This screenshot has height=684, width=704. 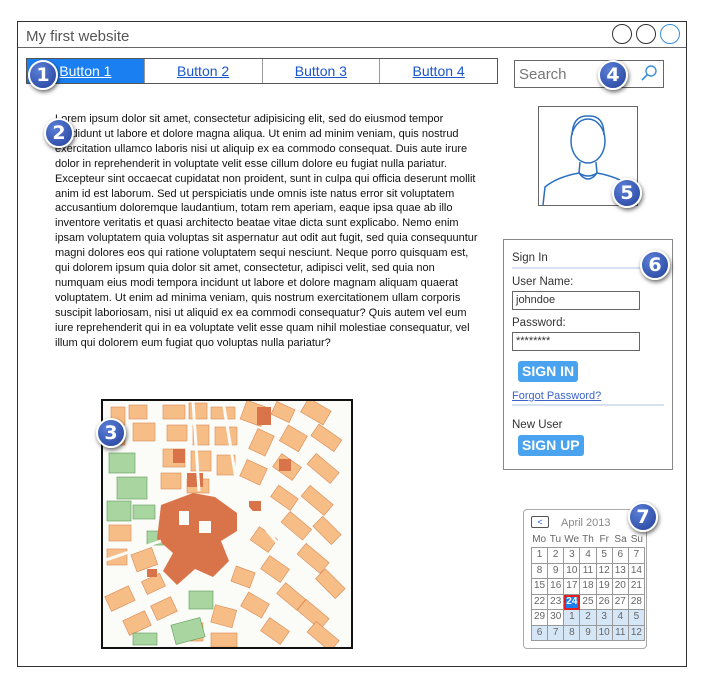 I want to click on password-label: Password:, so click(x=539, y=323).